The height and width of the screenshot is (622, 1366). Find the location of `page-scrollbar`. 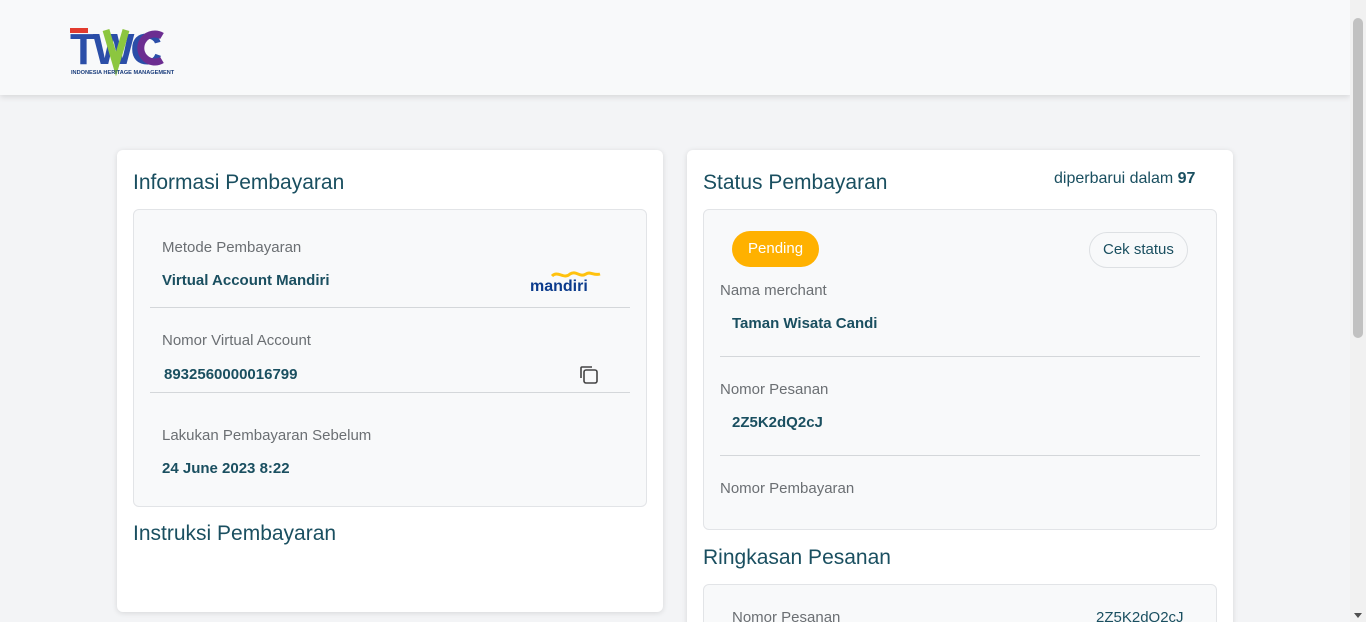

page-scrollbar is located at coordinates (1358, 311).